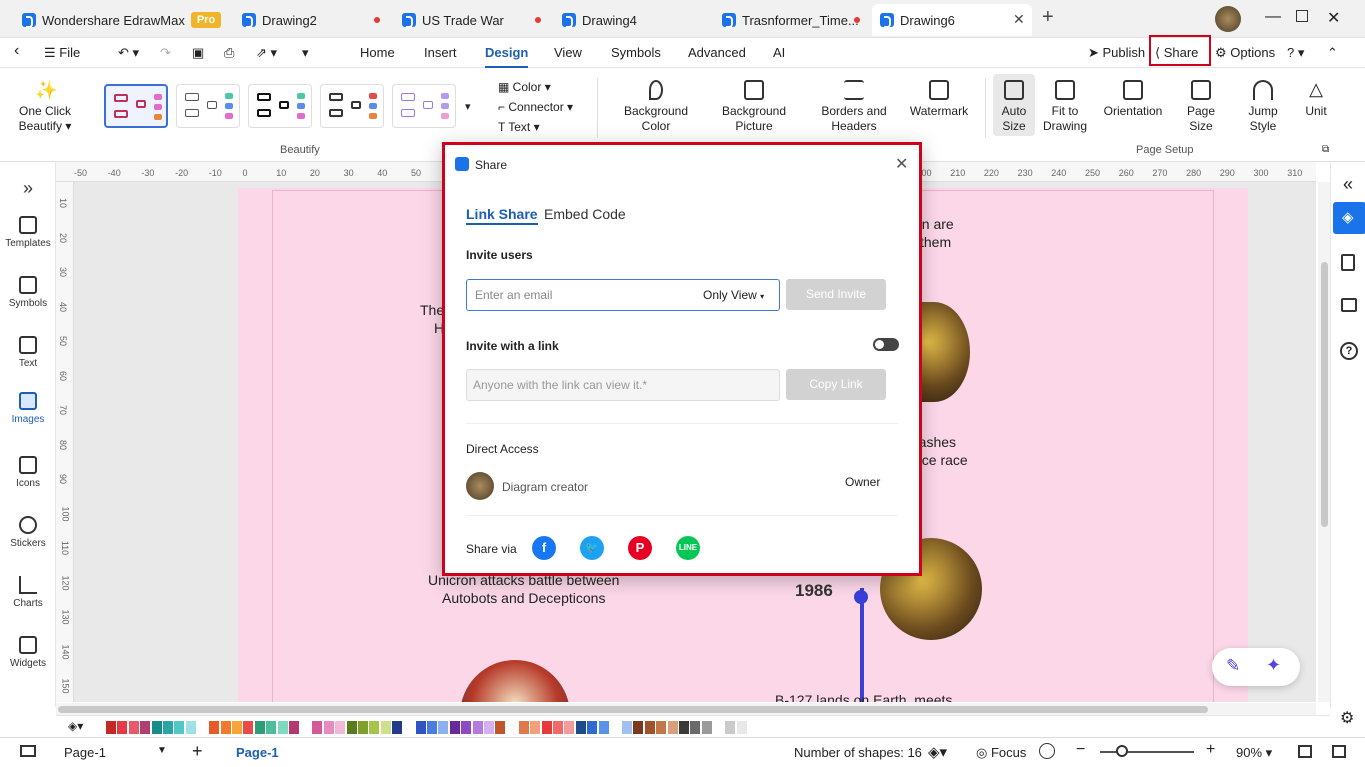 This screenshot has width=1365, height=767. Describe the element at coordinates (524, 87) in the screenshot. I see `color-dropdown: ▦ Color ▾` at that location.